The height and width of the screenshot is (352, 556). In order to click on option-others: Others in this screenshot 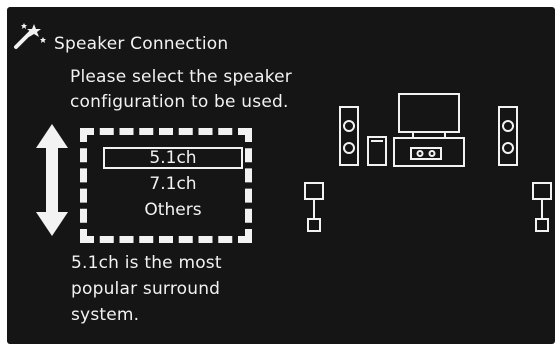, I will do `click(173, 210)`.